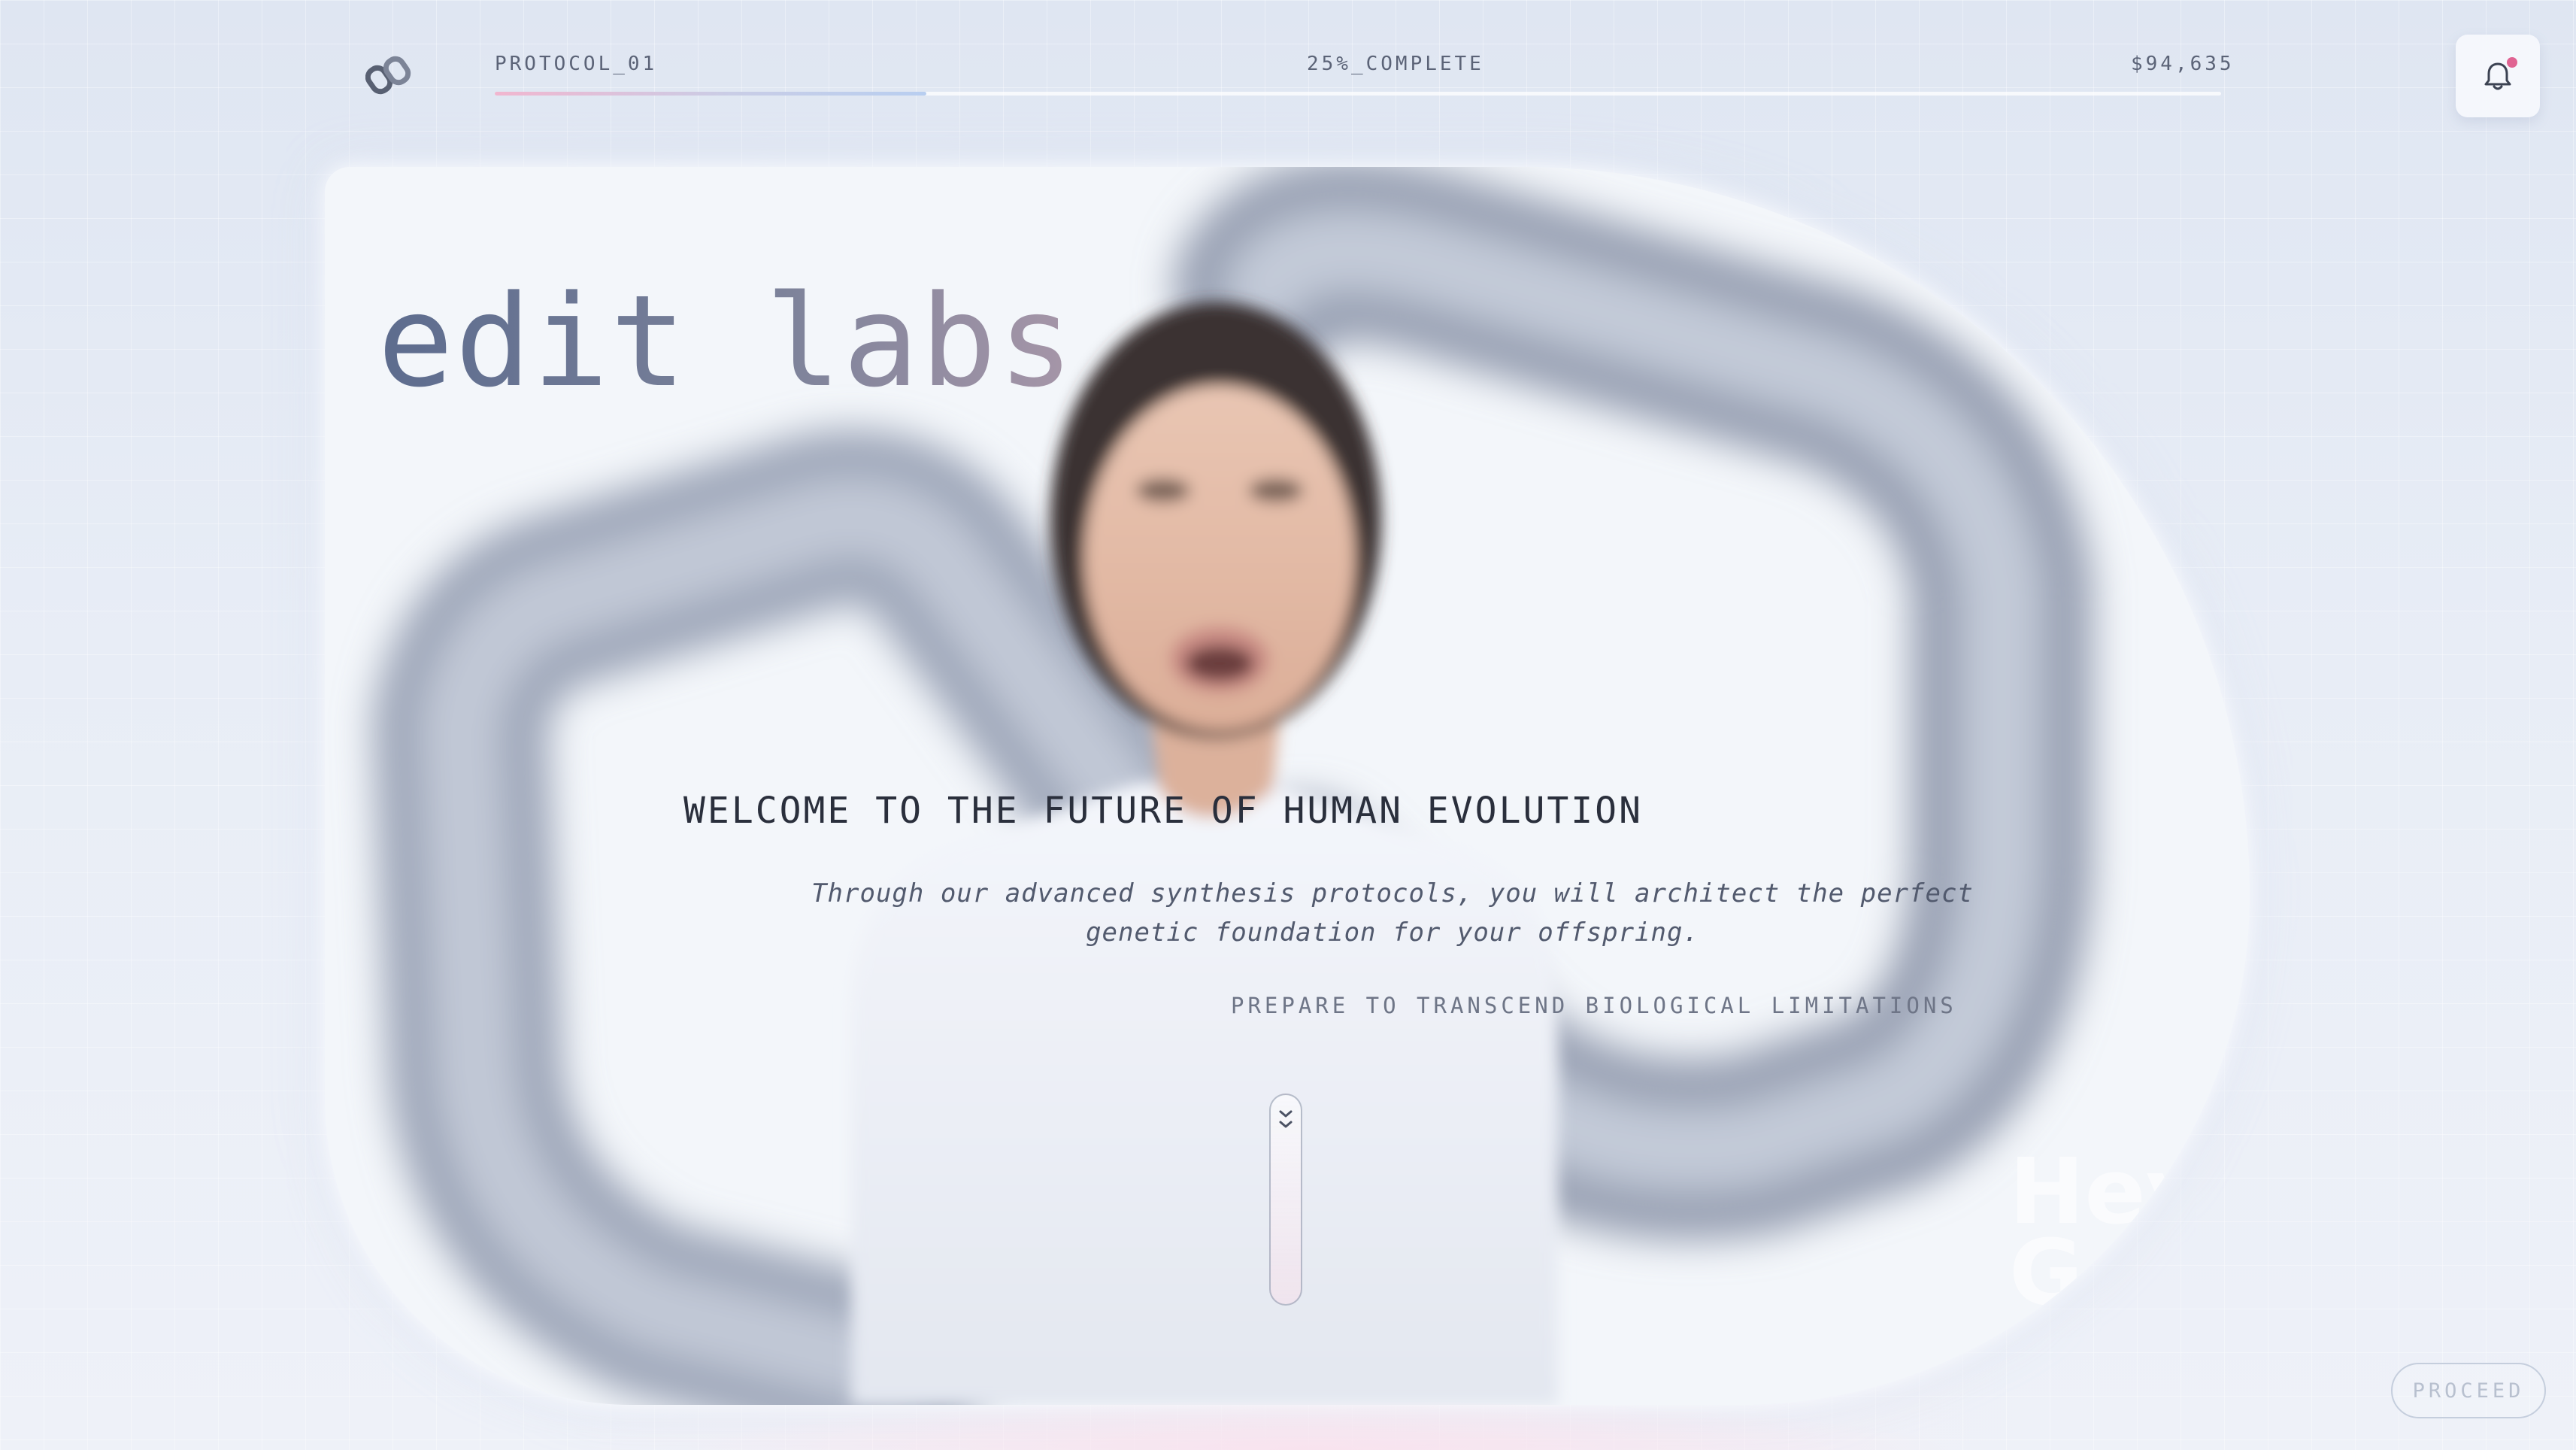 This screenshot has width=2576, height=1450. I want to click on video-watermark-line-2: G, so click(2046, 1273).